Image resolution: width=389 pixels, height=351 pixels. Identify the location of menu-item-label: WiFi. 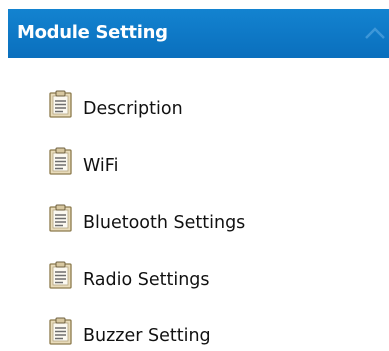
(101, 166).